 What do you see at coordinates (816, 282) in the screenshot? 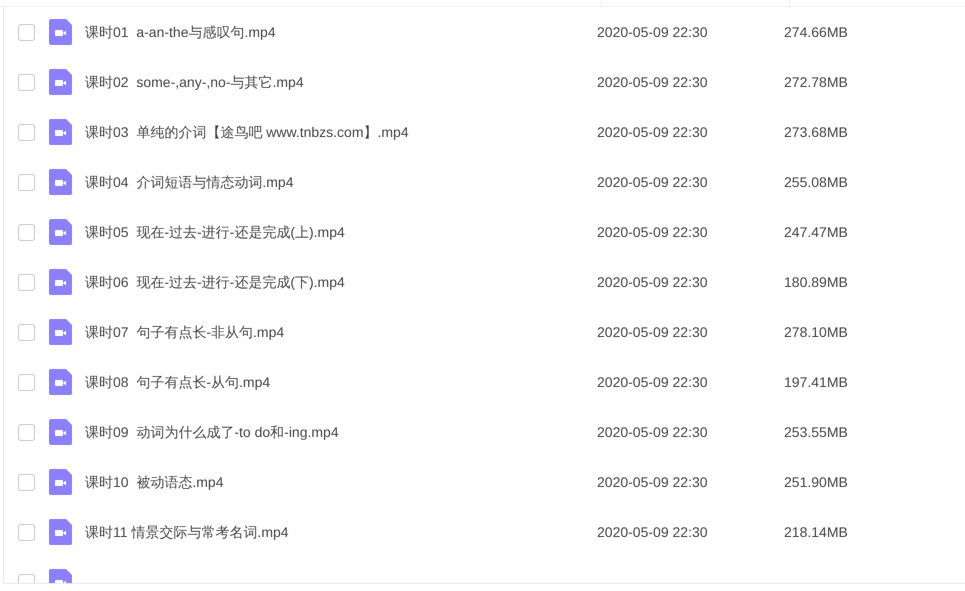
I see `file-size: 180.89MB` at bounding box center [816, 282].